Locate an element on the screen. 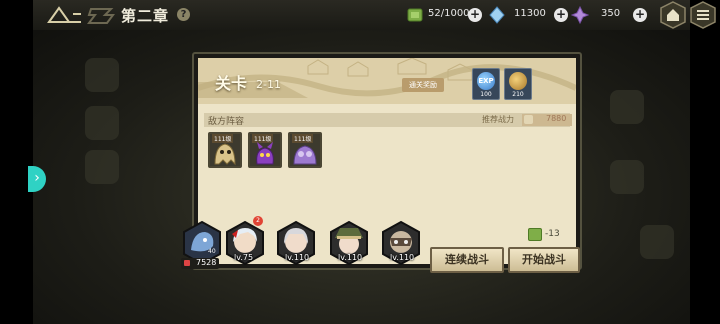  team-hero-slot: lv.75 is located at coordinates (245, 243).